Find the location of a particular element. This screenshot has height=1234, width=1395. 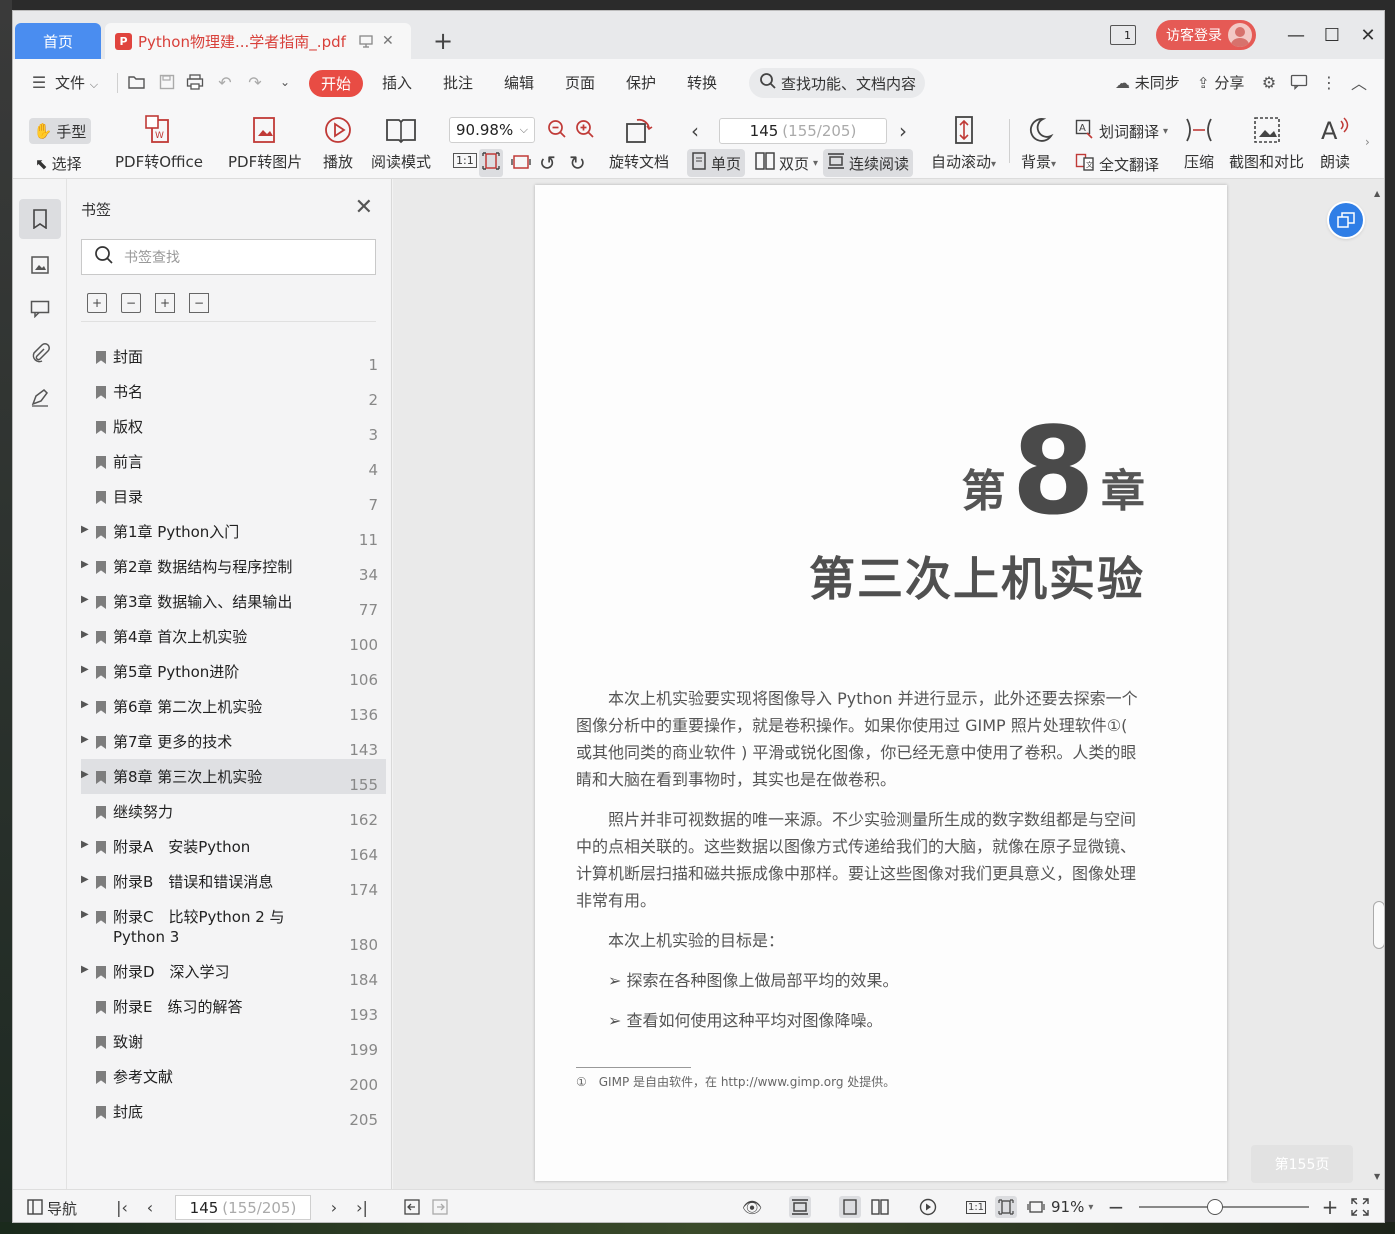

status-zoom-select: 91% ▾ is located at coordinates (1072, 1207).